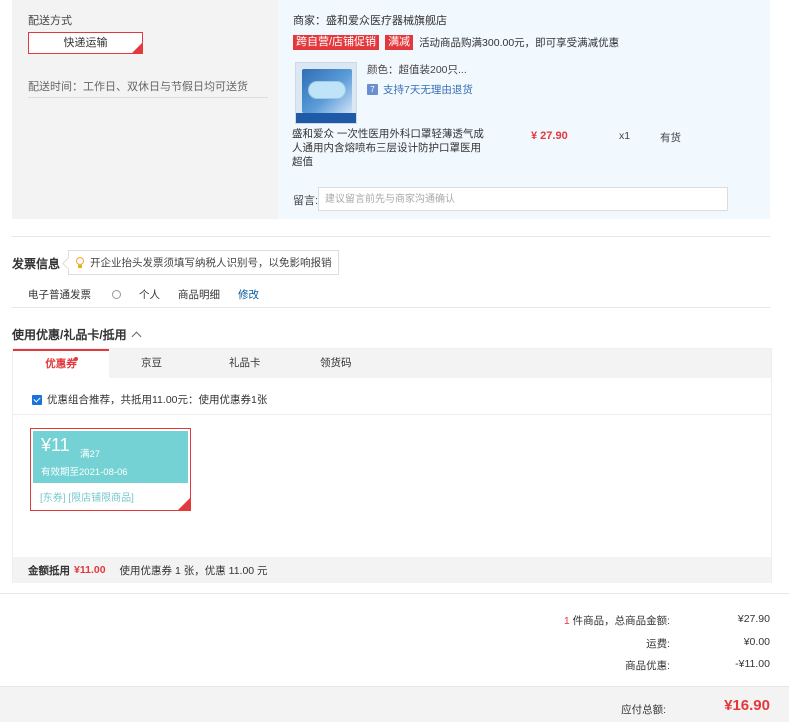 The width and height of the screenshot is (789, 722). What do you see at coordinates (370, 20) in the screenshot?
I see `merchant-name: 商家：盛和爱众医疗器械旗舰店` at bounding box center [370, 20].